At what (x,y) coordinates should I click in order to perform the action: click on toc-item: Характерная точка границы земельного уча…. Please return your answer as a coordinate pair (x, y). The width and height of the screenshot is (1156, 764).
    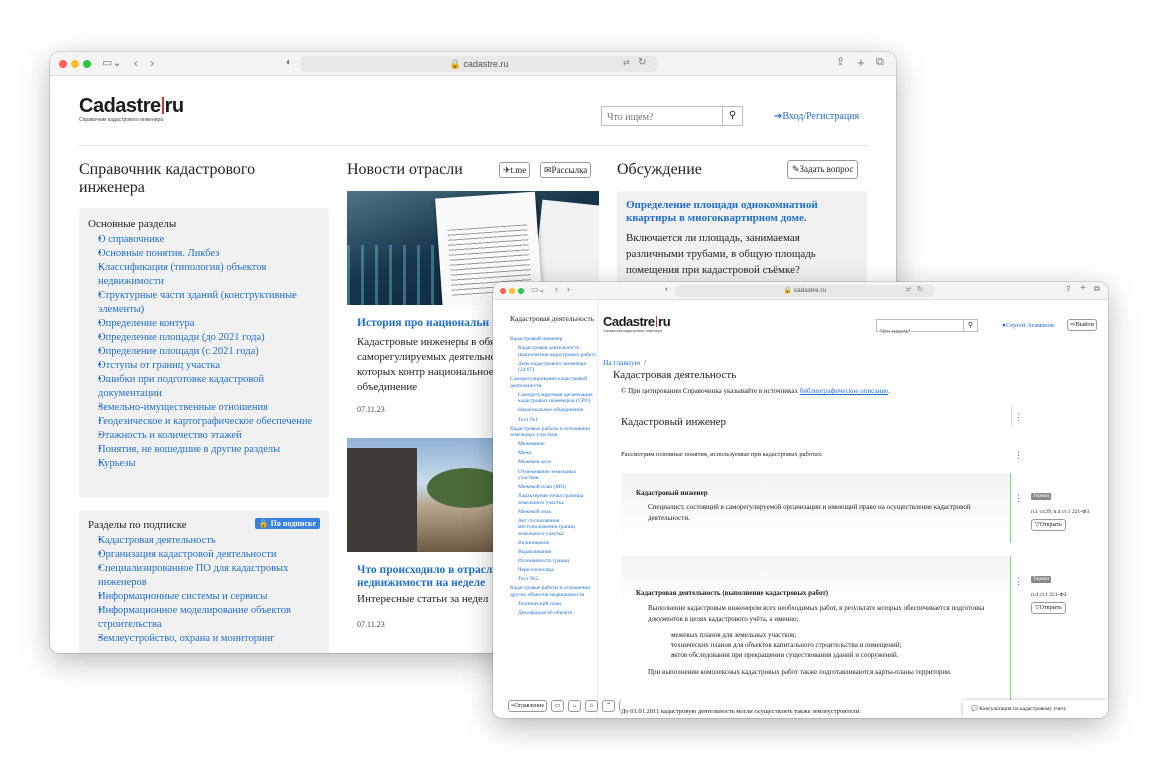
    Looking at the image, I should click on (553, 499).